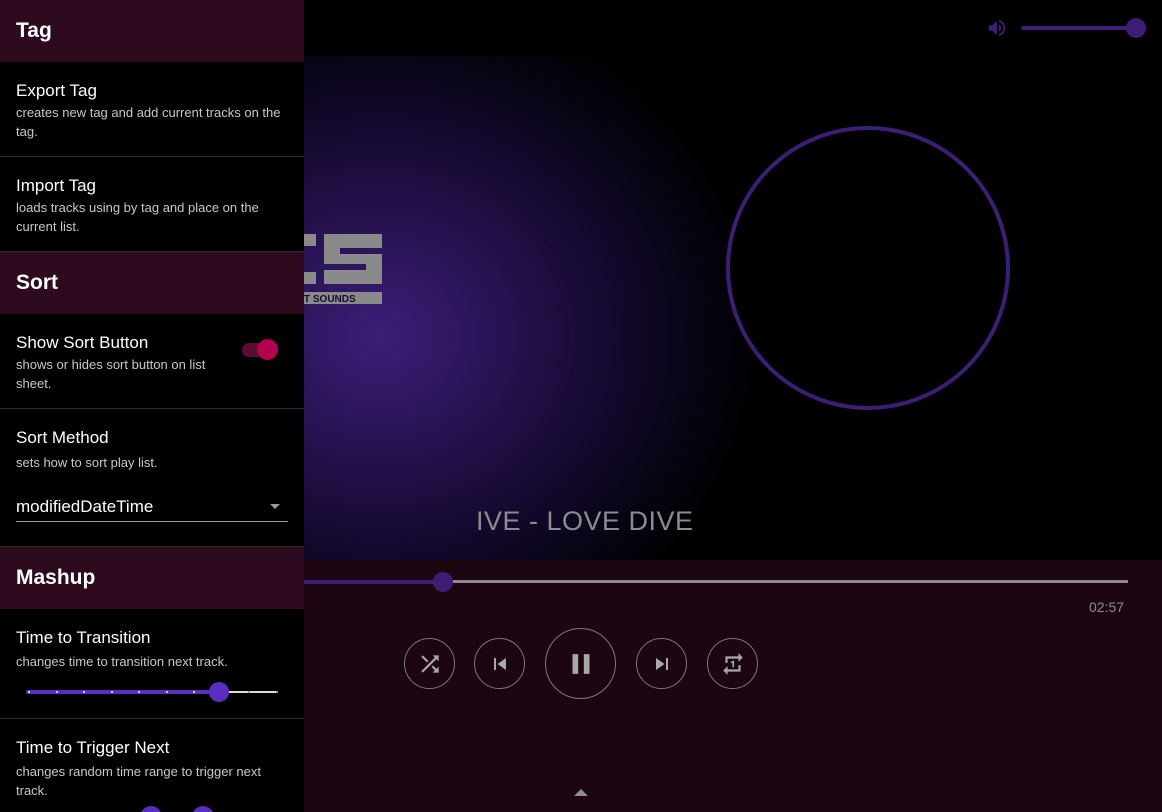  Describe the element at coordinates (122, 661) in the screenshot. I see `item-description: changes time to transition next track.` at that location.